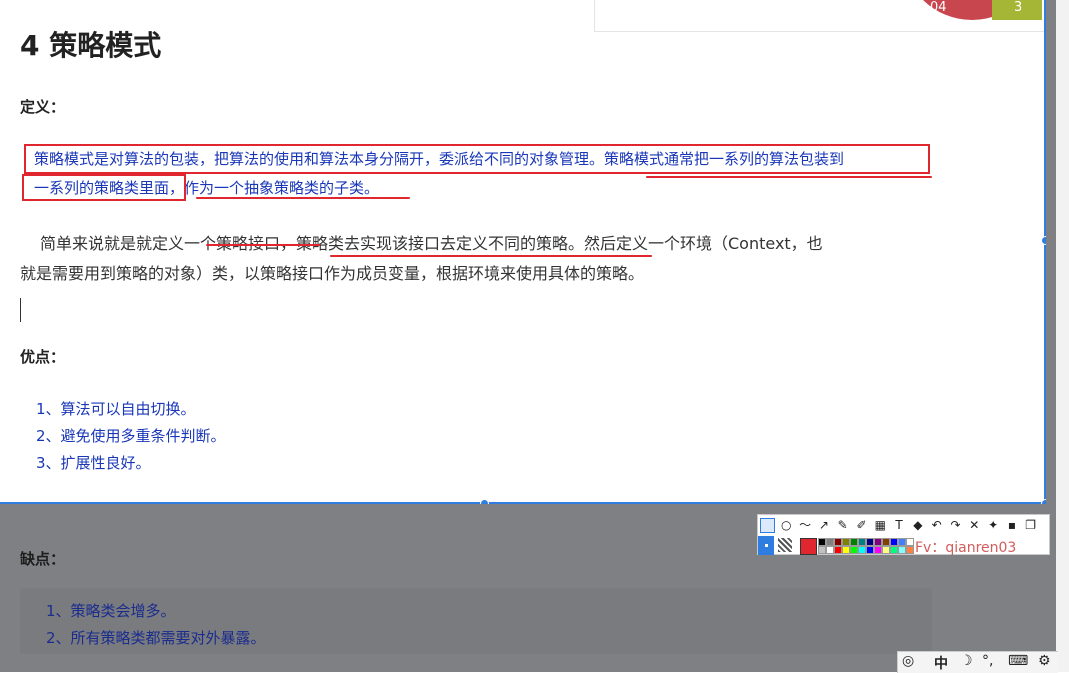 This screenshot has width=1069, height=673. What do you see at coordinates (974, 525) in the screenshot?
I see `cancel-icon: ✕` at bounding box center [974, 525].